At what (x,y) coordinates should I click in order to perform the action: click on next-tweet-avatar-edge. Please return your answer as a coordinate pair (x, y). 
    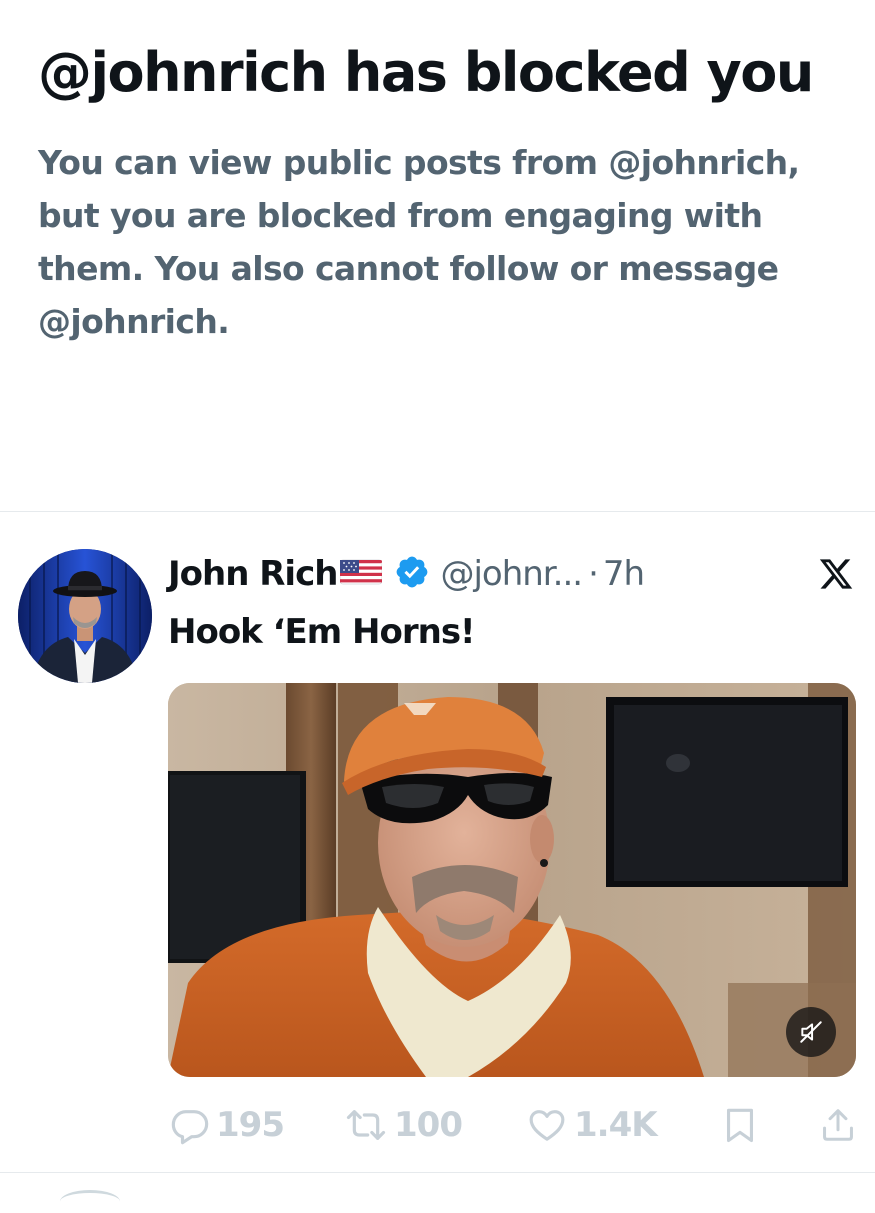
    Looking at the image, I should click on (90, 1201).